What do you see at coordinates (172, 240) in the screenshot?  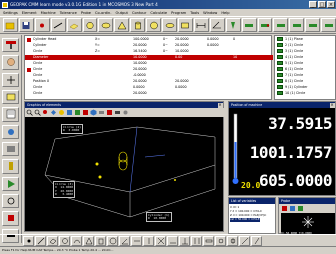 I see `projection-tool-button` at bounding box center [172, 240].